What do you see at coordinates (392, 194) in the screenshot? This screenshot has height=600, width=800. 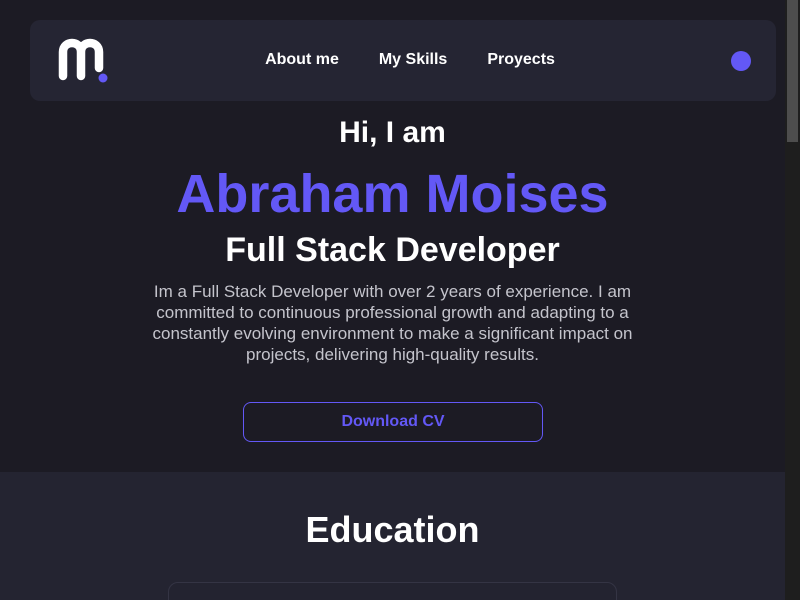 I see `hero-name: Abraham Moises` at bounding box center [392, 194].